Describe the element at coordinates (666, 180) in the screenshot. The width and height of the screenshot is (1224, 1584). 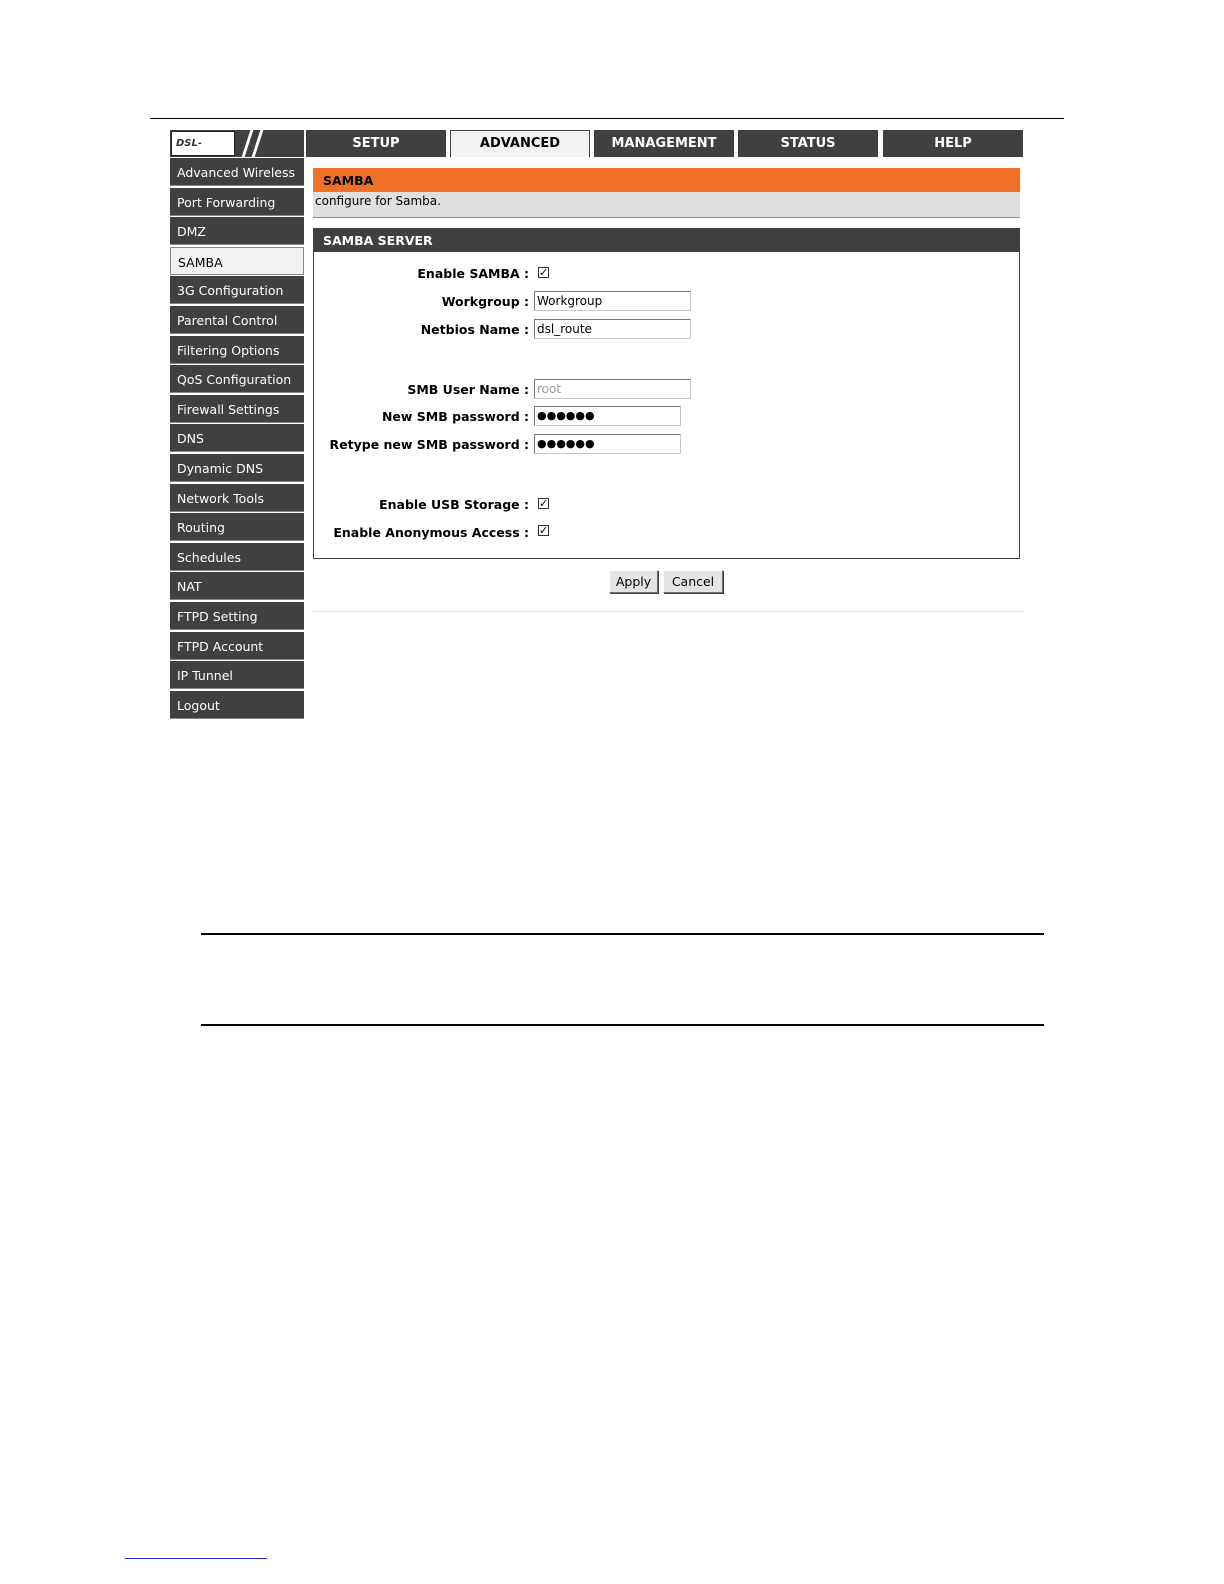
I see `section-title-samba: SAMBA` at that location.